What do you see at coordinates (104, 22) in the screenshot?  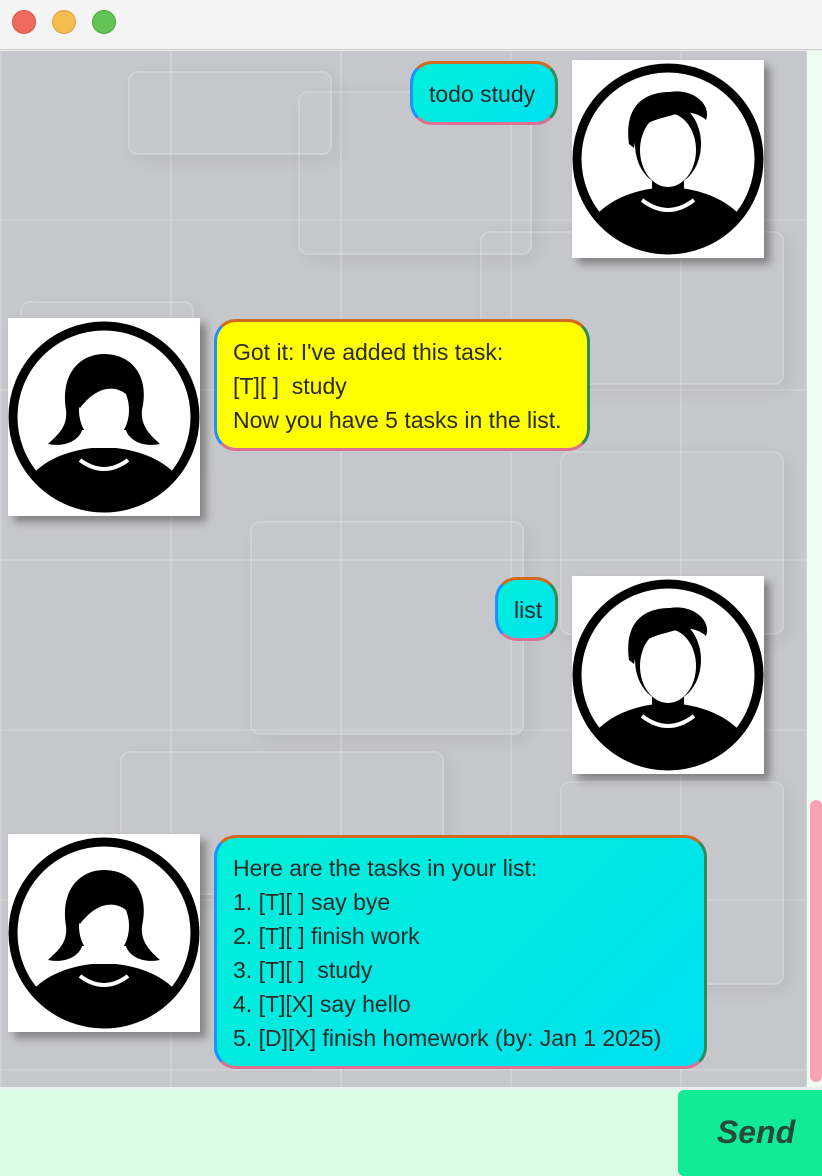 I see `maximize-window-button` at bounding box center [104, 22].